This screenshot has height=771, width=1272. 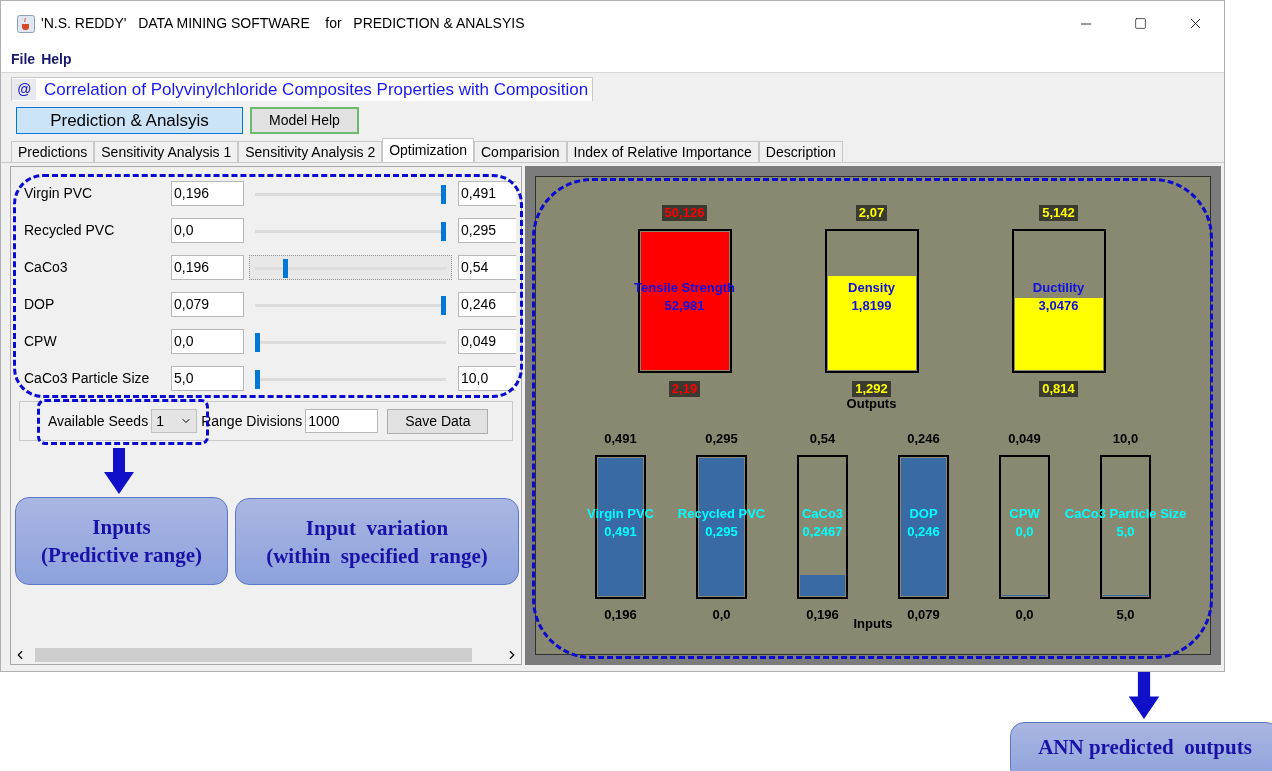 I want to click on bar-value: 0,295, so click(x=721, y=532).